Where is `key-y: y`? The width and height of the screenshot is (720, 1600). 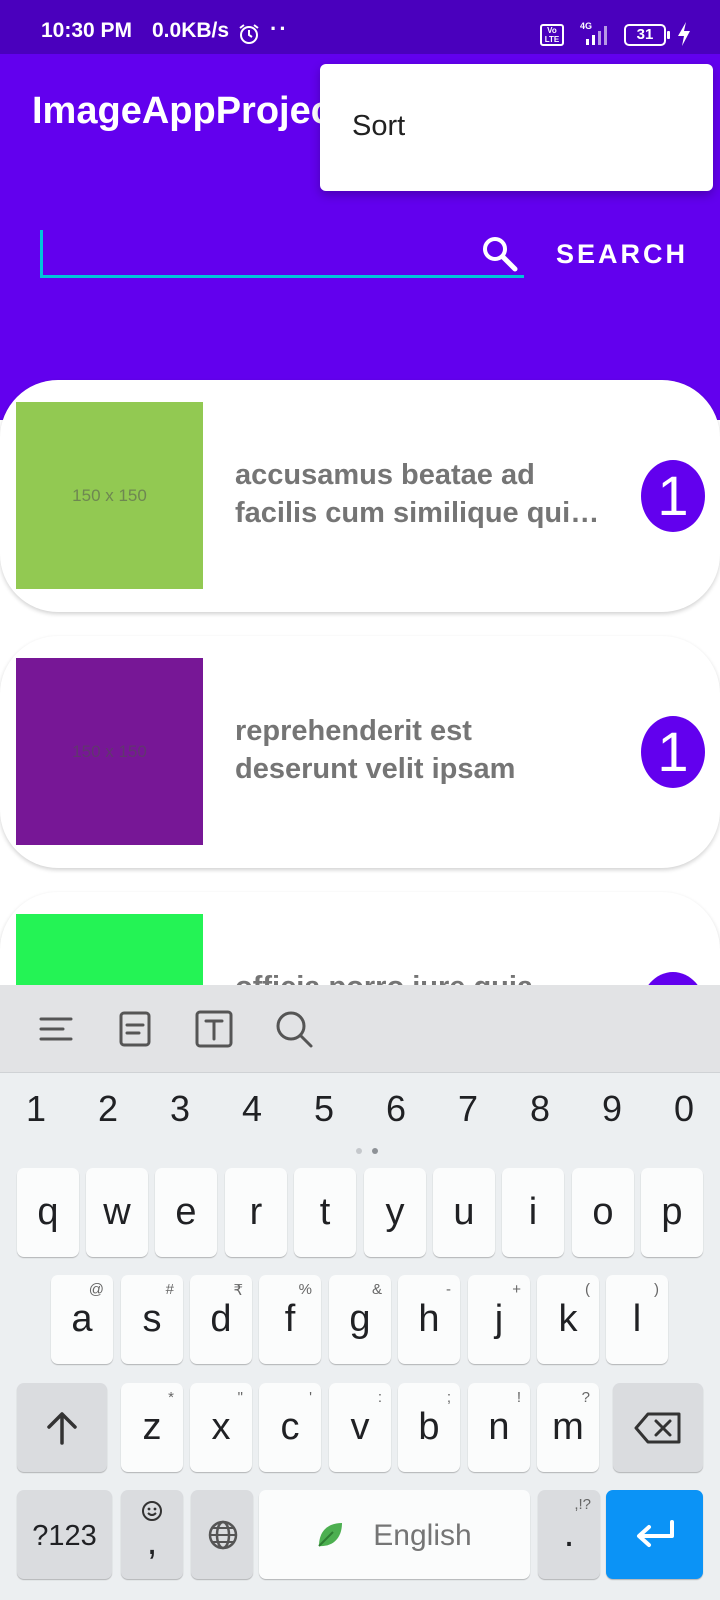 key-y: y is located at coordinates (395, 1212).